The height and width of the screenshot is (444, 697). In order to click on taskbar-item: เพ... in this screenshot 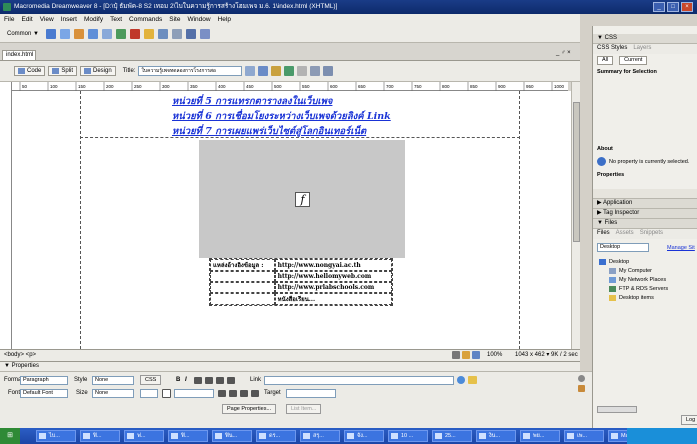, I will do `click(584, 436)`.